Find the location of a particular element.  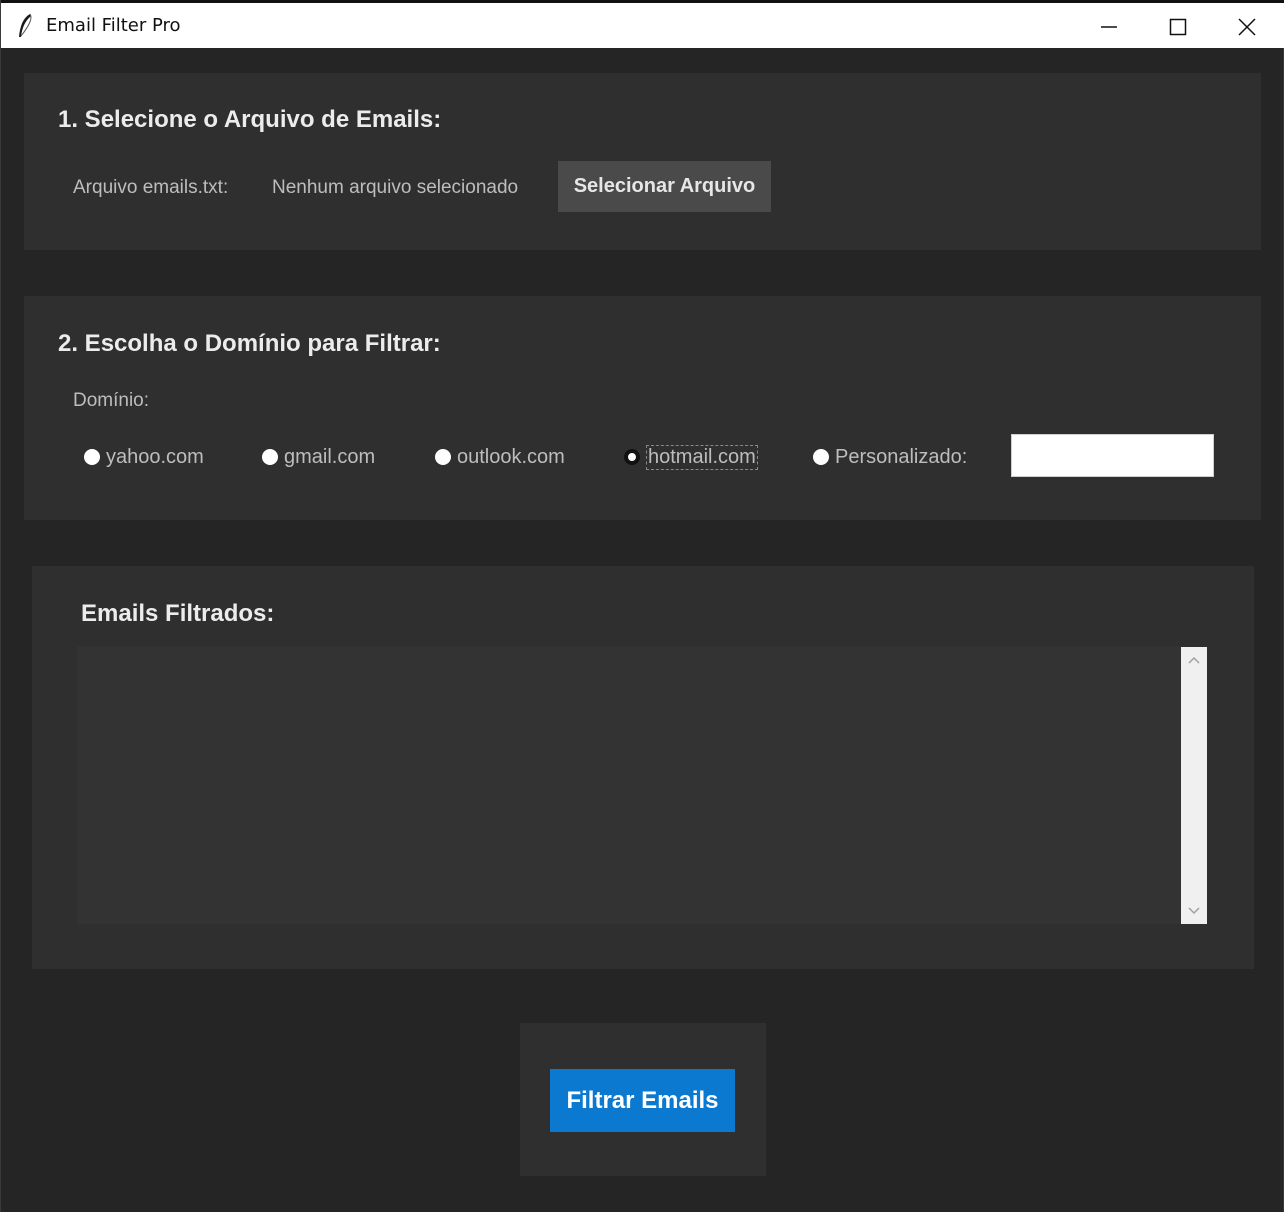

radio-gmail: gmail.com is located at coordinates (318, 457).